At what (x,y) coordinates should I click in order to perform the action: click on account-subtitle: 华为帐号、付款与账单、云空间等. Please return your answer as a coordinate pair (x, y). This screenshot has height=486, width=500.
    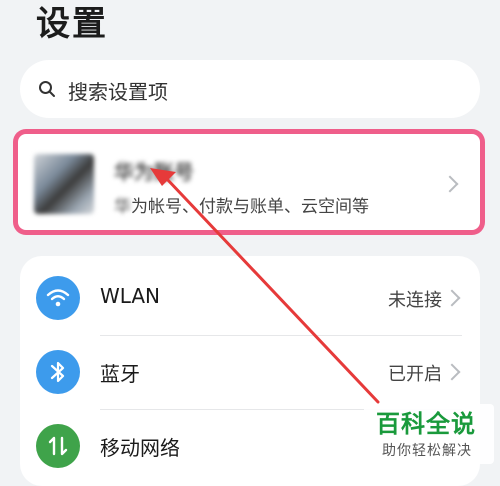
    Looking at the image, I should click on (241, 204).